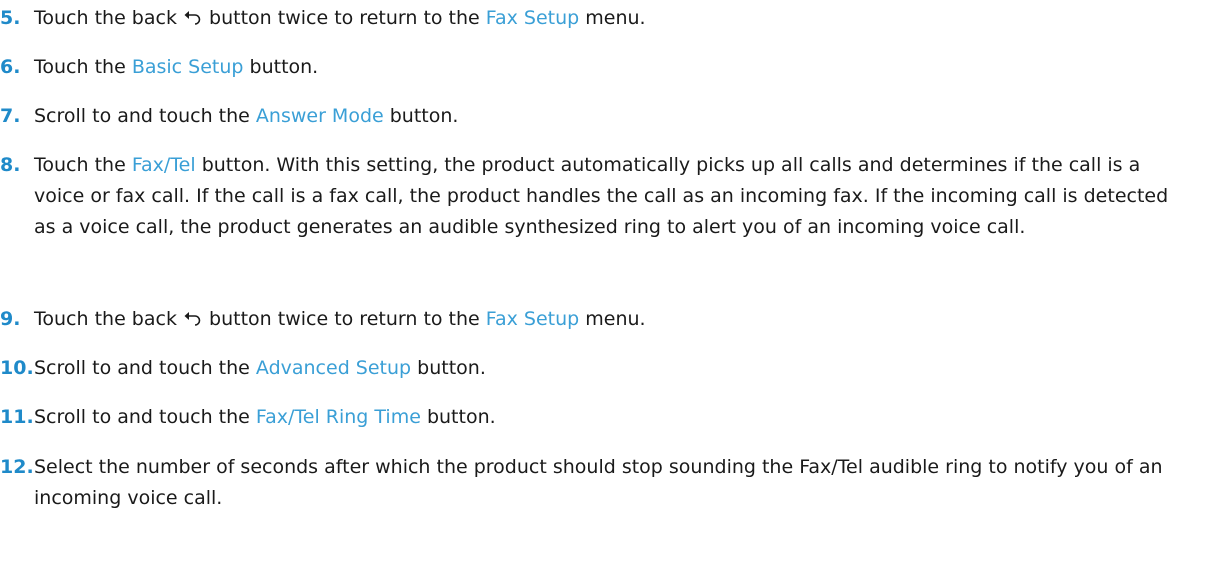  I want to click on step-number: 9., so click(10, 319).